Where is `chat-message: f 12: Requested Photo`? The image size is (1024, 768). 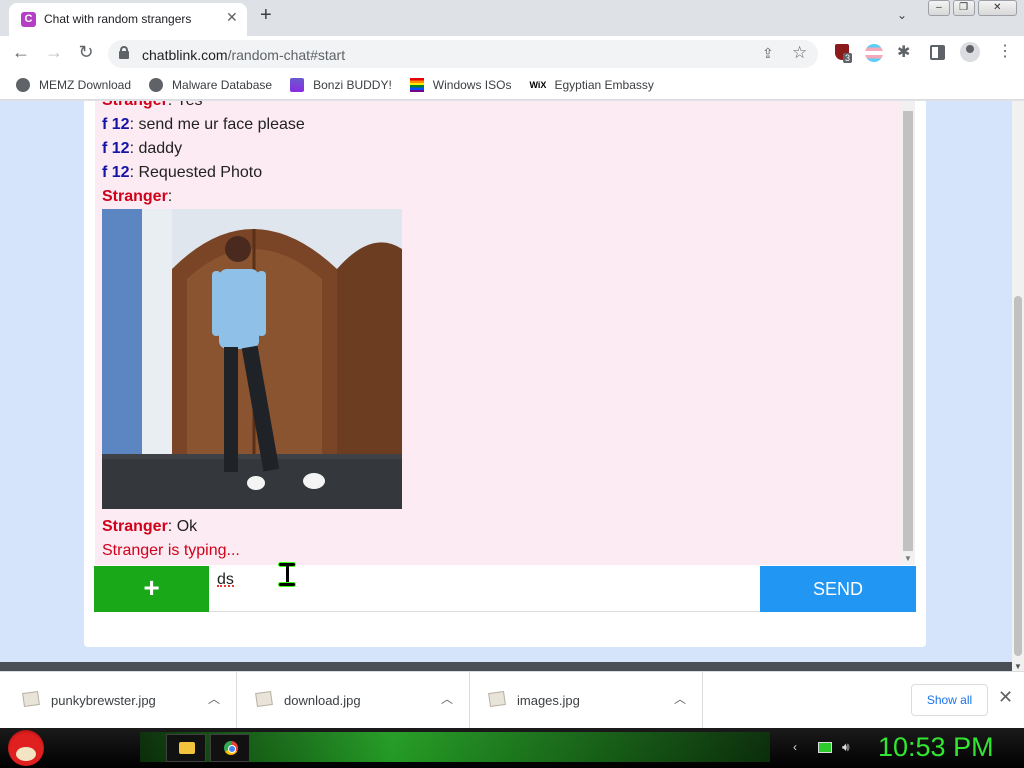 chat-message: f 12: Requested Photo is located at coordinates (182, 172).